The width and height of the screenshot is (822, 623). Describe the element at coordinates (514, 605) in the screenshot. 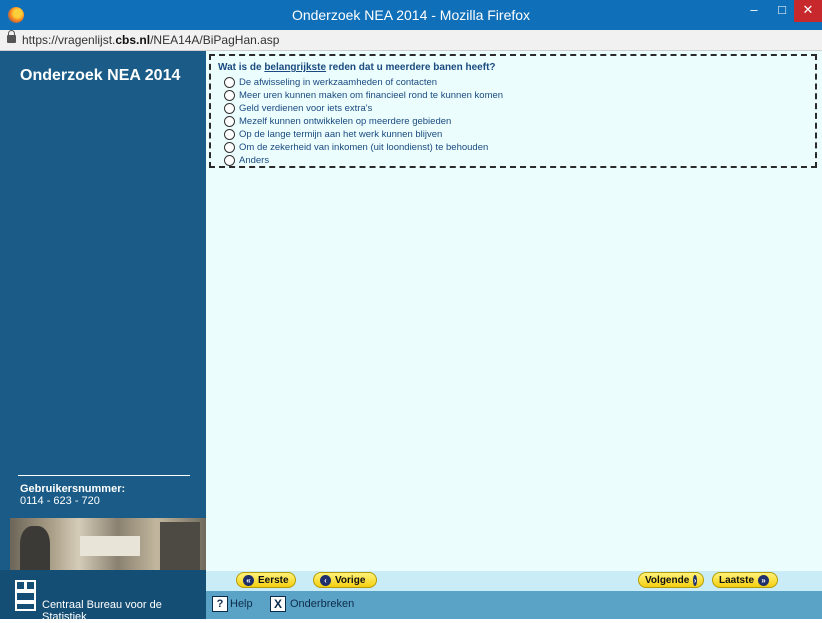

I see `footer-bar: ? Help X Onderbreken` at that location.